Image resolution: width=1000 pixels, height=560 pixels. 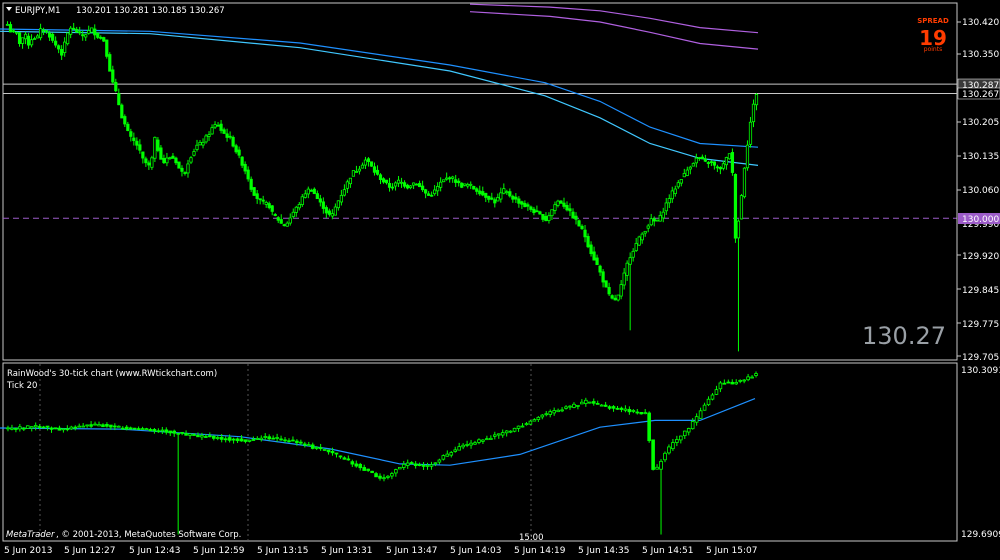 I want to click on time-label: 5 Jun 13:47, so click(x=411, y=551).